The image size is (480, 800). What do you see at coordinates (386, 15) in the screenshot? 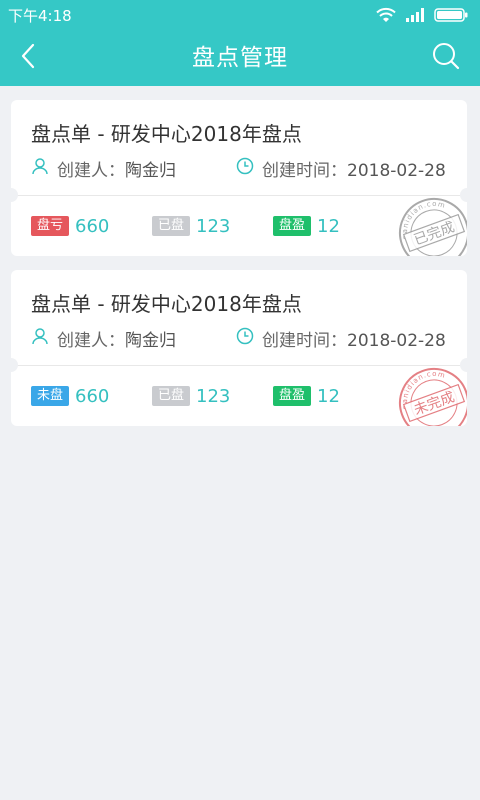
I see `wifi-icon` at bounding box center [386, 15].